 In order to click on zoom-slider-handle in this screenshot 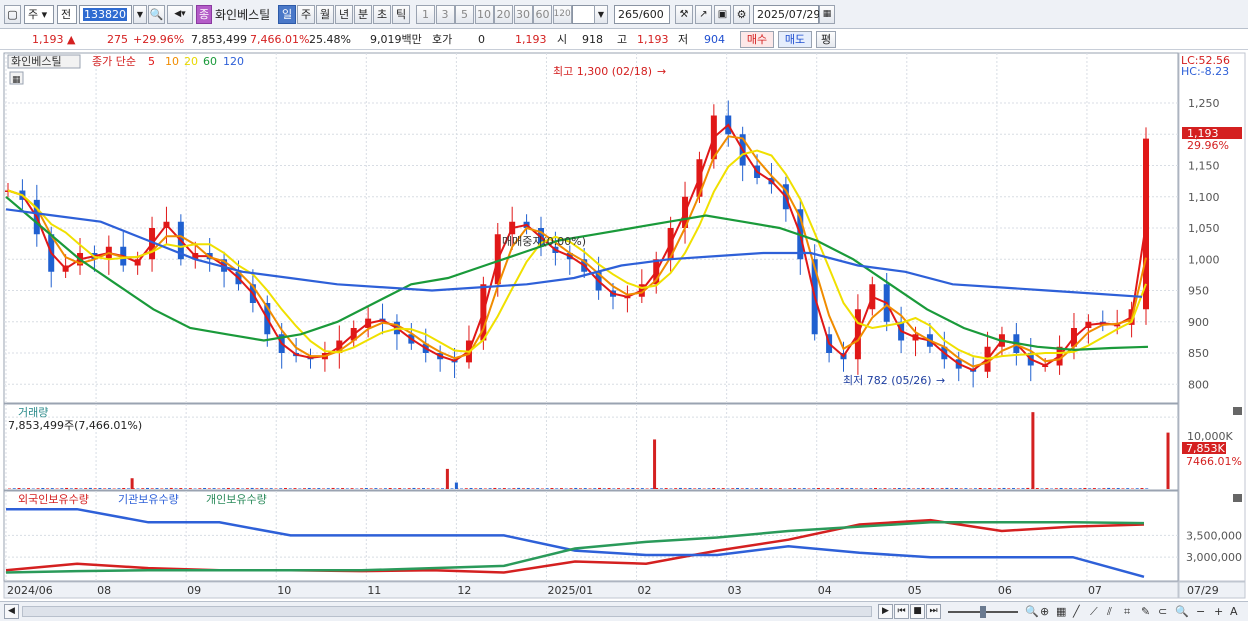, I will do `click(983, 612)`.